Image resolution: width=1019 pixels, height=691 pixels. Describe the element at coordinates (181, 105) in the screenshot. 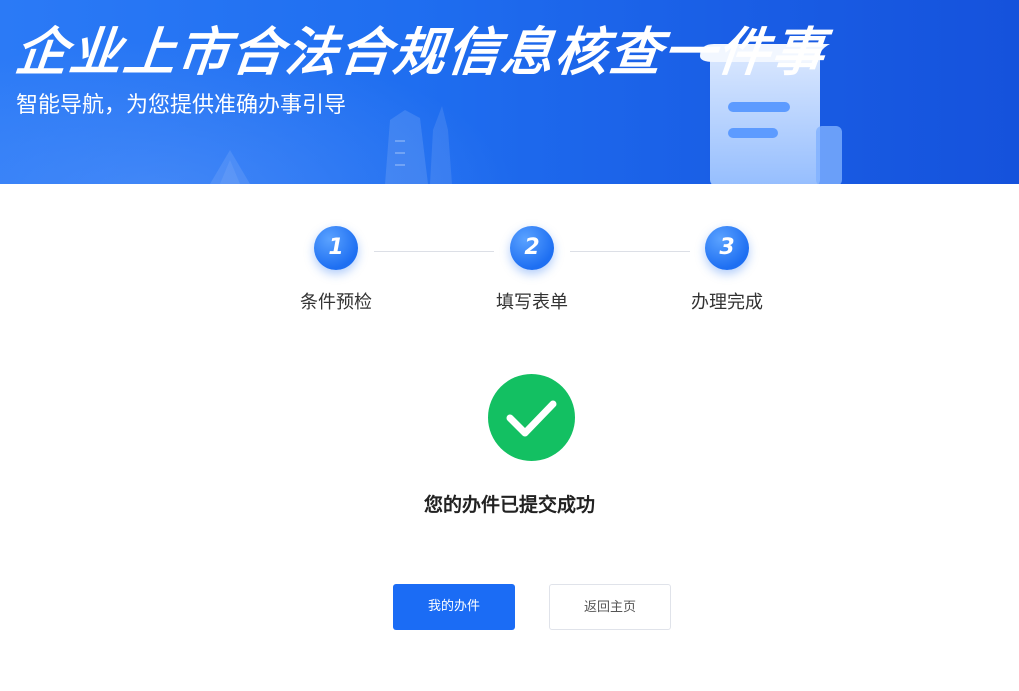

I see `page-subtitle: 智能导航，为您提供准确办事引导` at that location.